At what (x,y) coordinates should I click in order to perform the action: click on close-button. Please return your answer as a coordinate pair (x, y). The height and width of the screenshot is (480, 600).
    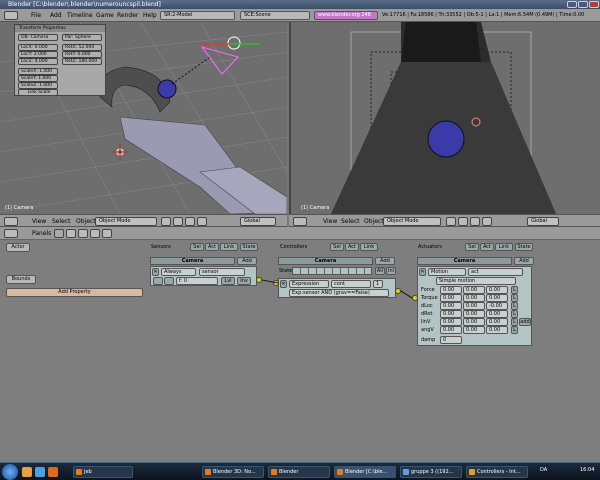
    Looking at the image, I should click on (594, 4).